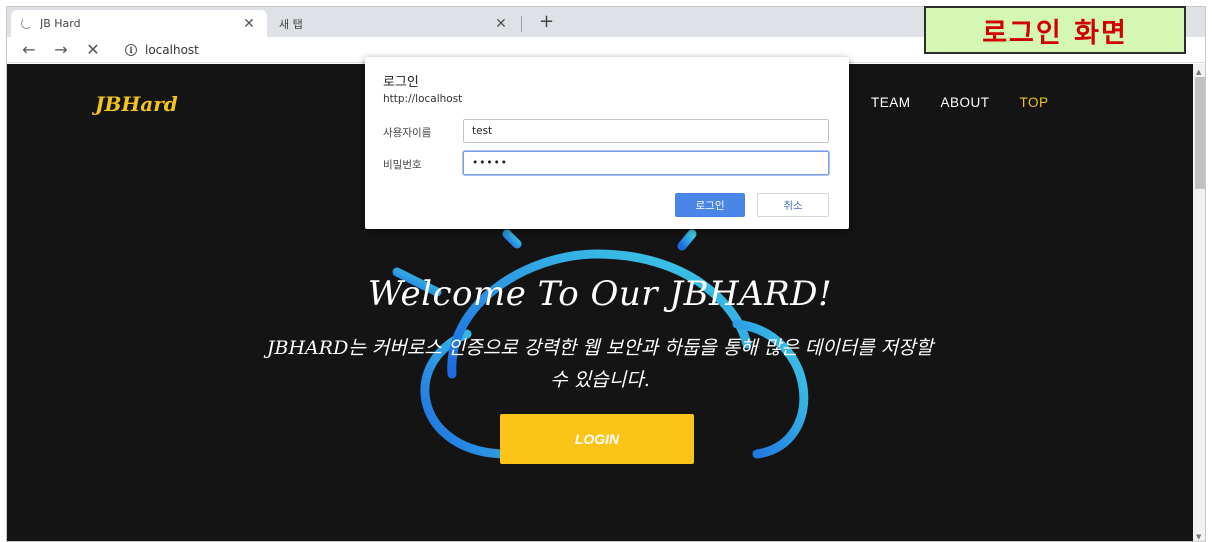  I want to click on tab-title: 새 탭, so click(291, 24).